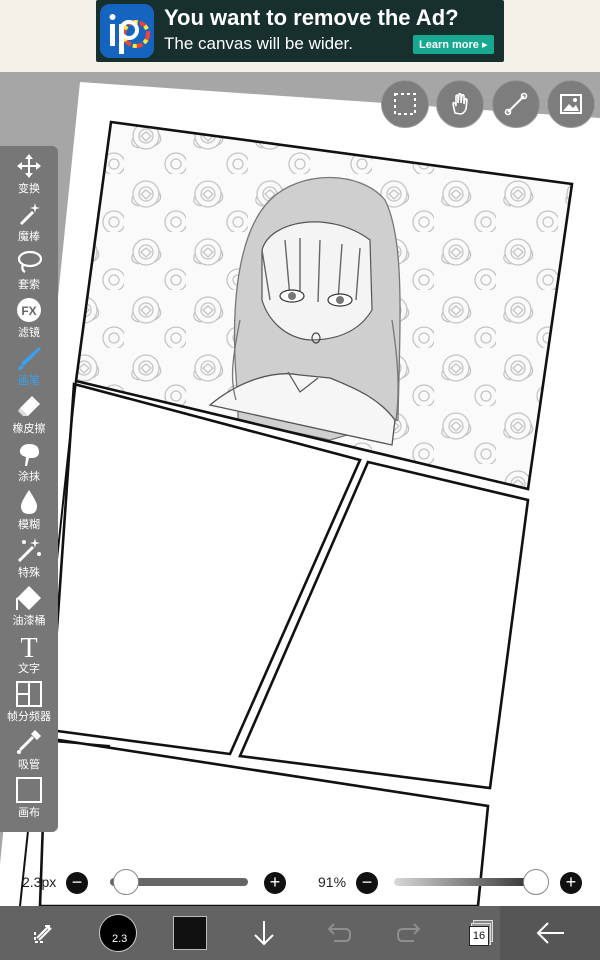 This screenshot has width=600, height=960. I want to click on tool-label: 套索, so click(29, 285).